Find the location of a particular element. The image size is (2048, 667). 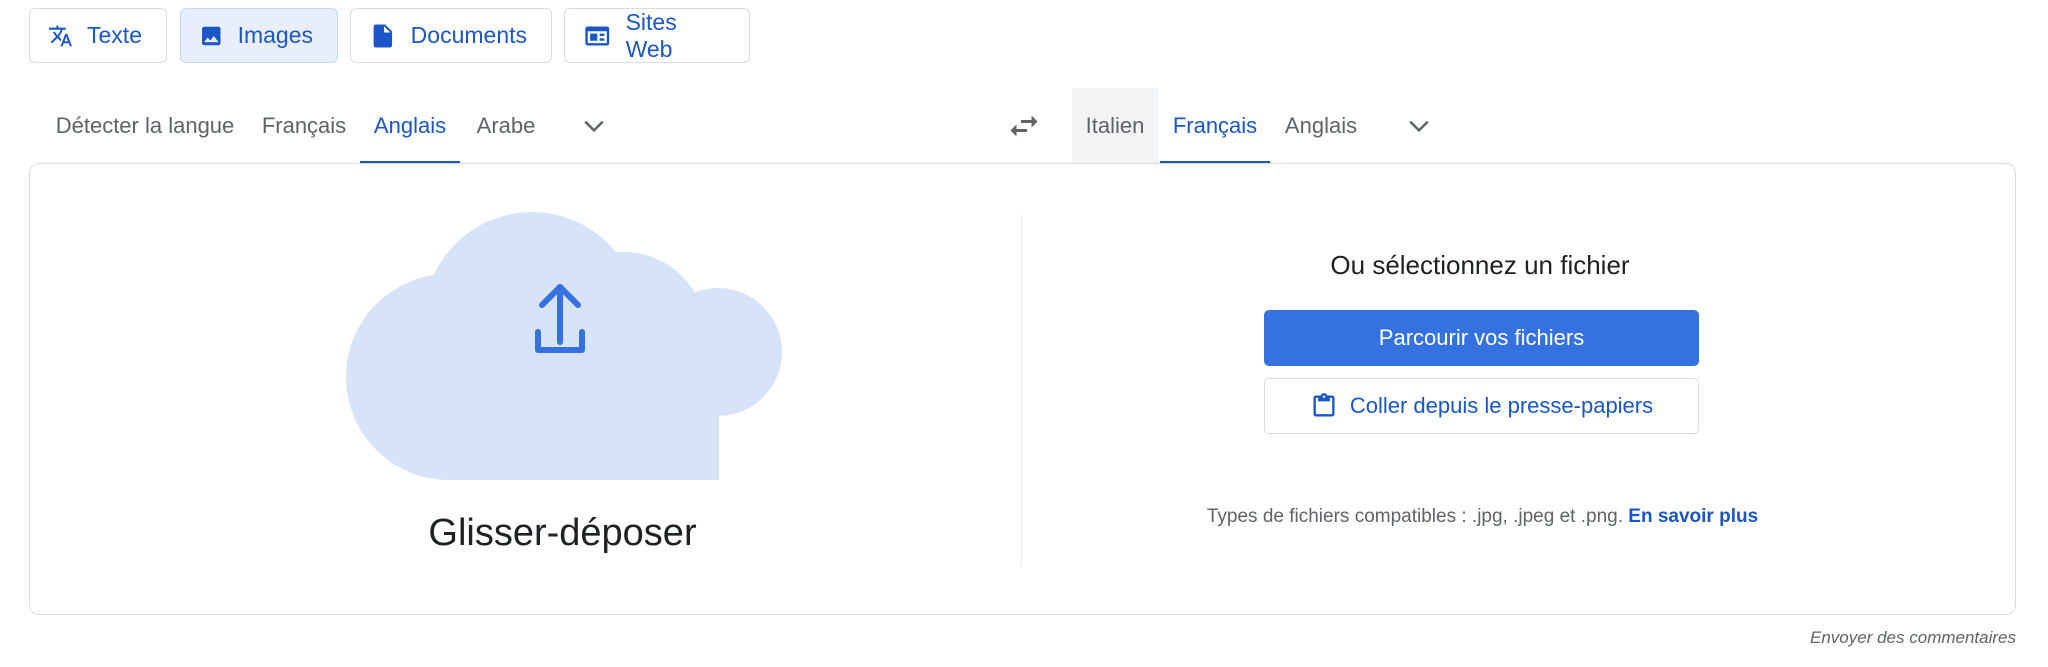

source-lang-arabe: Arabe is located at coordinates (506, 126).